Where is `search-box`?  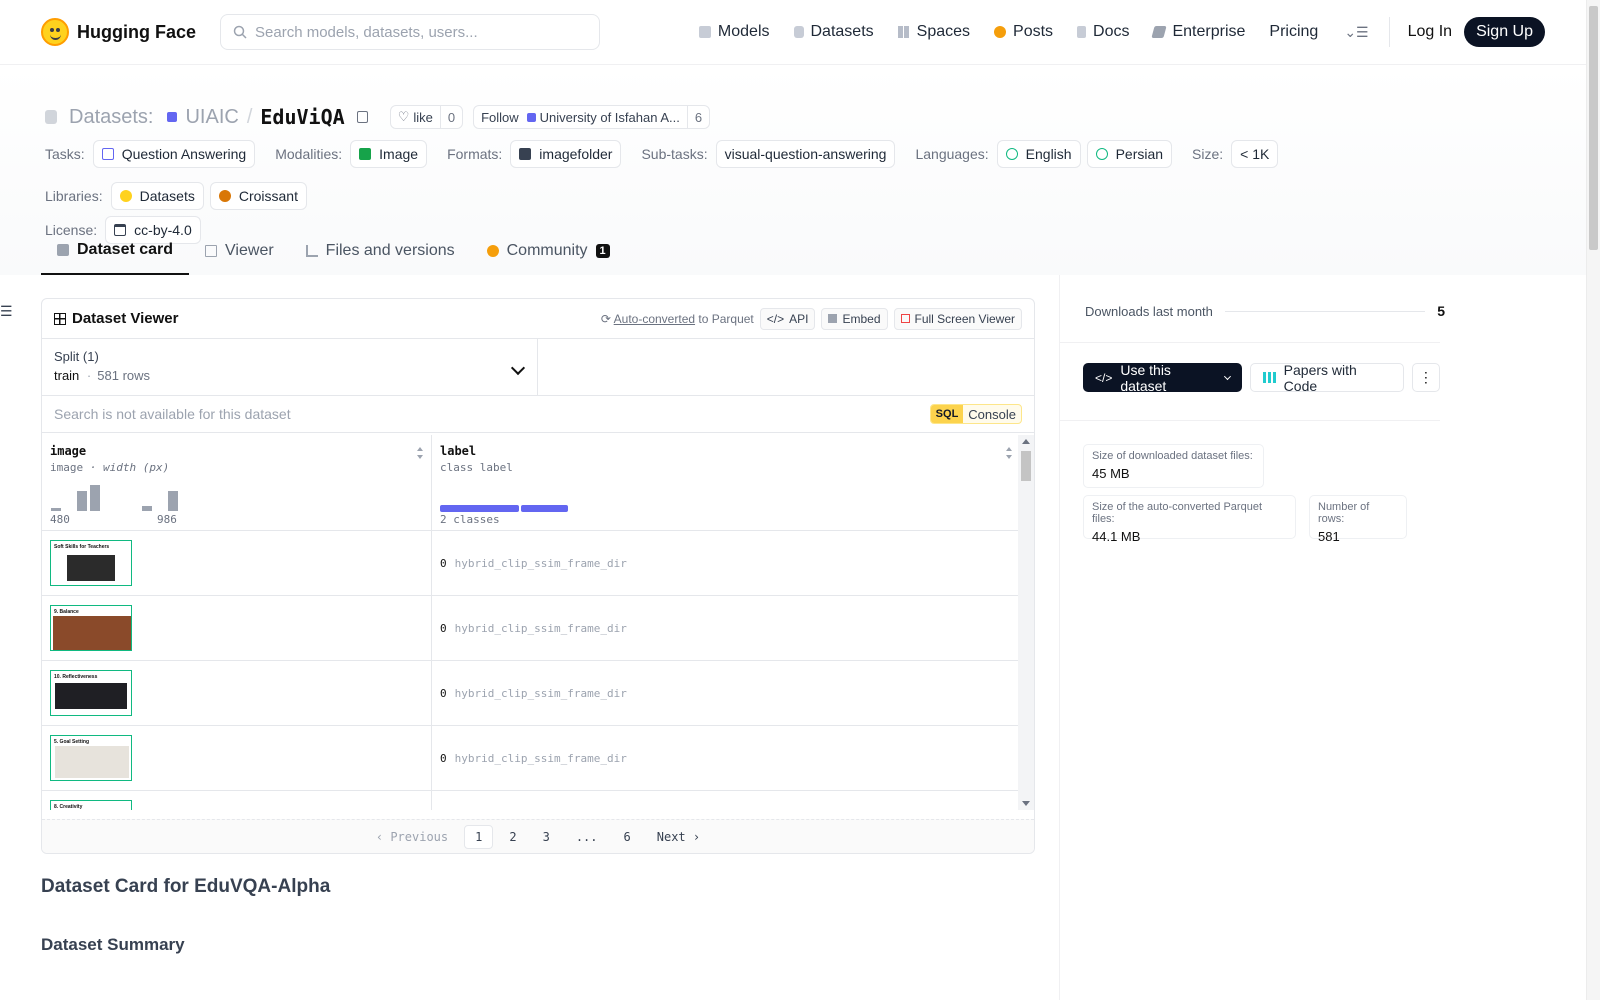
search-box is located at coordinates (410, 32).